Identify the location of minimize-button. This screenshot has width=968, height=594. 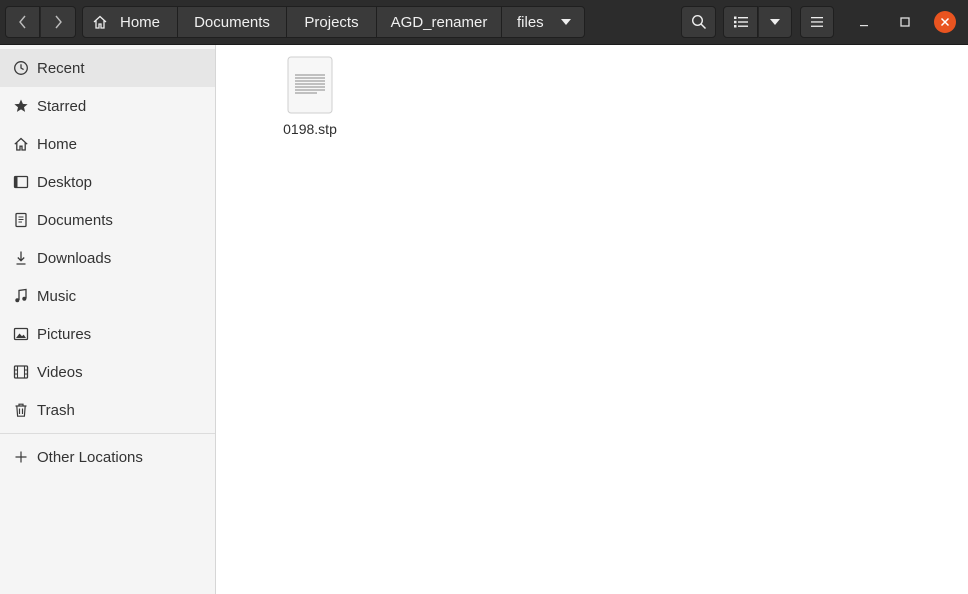
(864, 22).